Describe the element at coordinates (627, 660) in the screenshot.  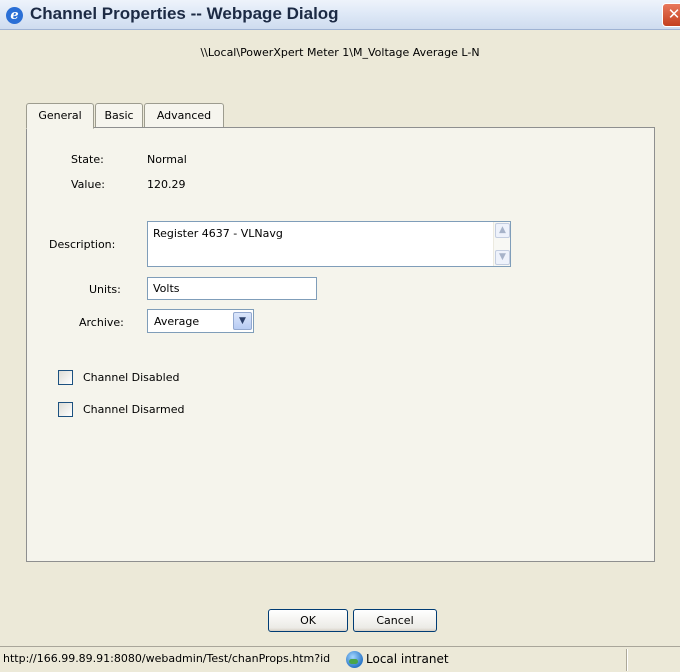
I see `status-divider` at that location.